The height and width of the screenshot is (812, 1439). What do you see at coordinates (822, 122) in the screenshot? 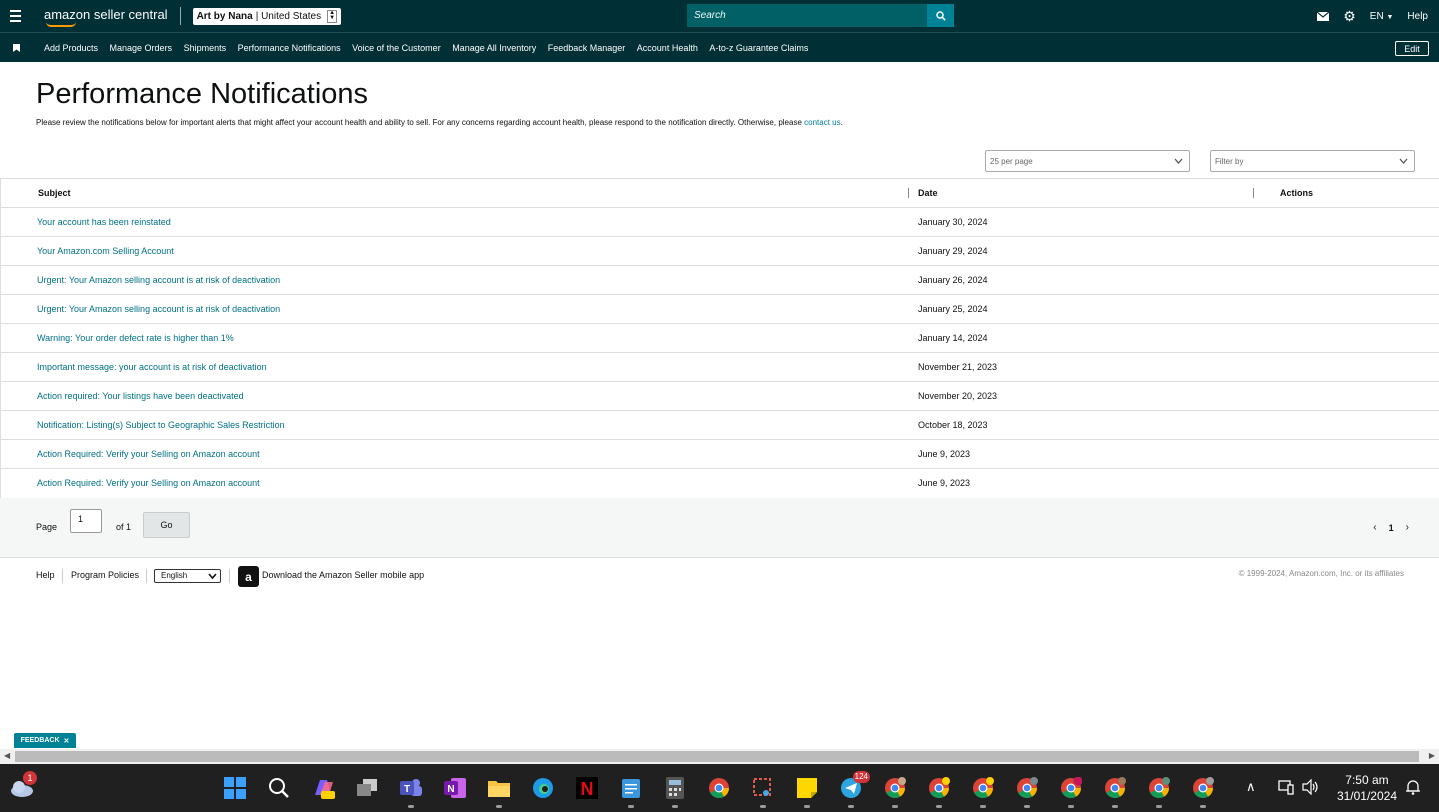
I see `contact-us-link: contact us` at bounding box center [822, 122].